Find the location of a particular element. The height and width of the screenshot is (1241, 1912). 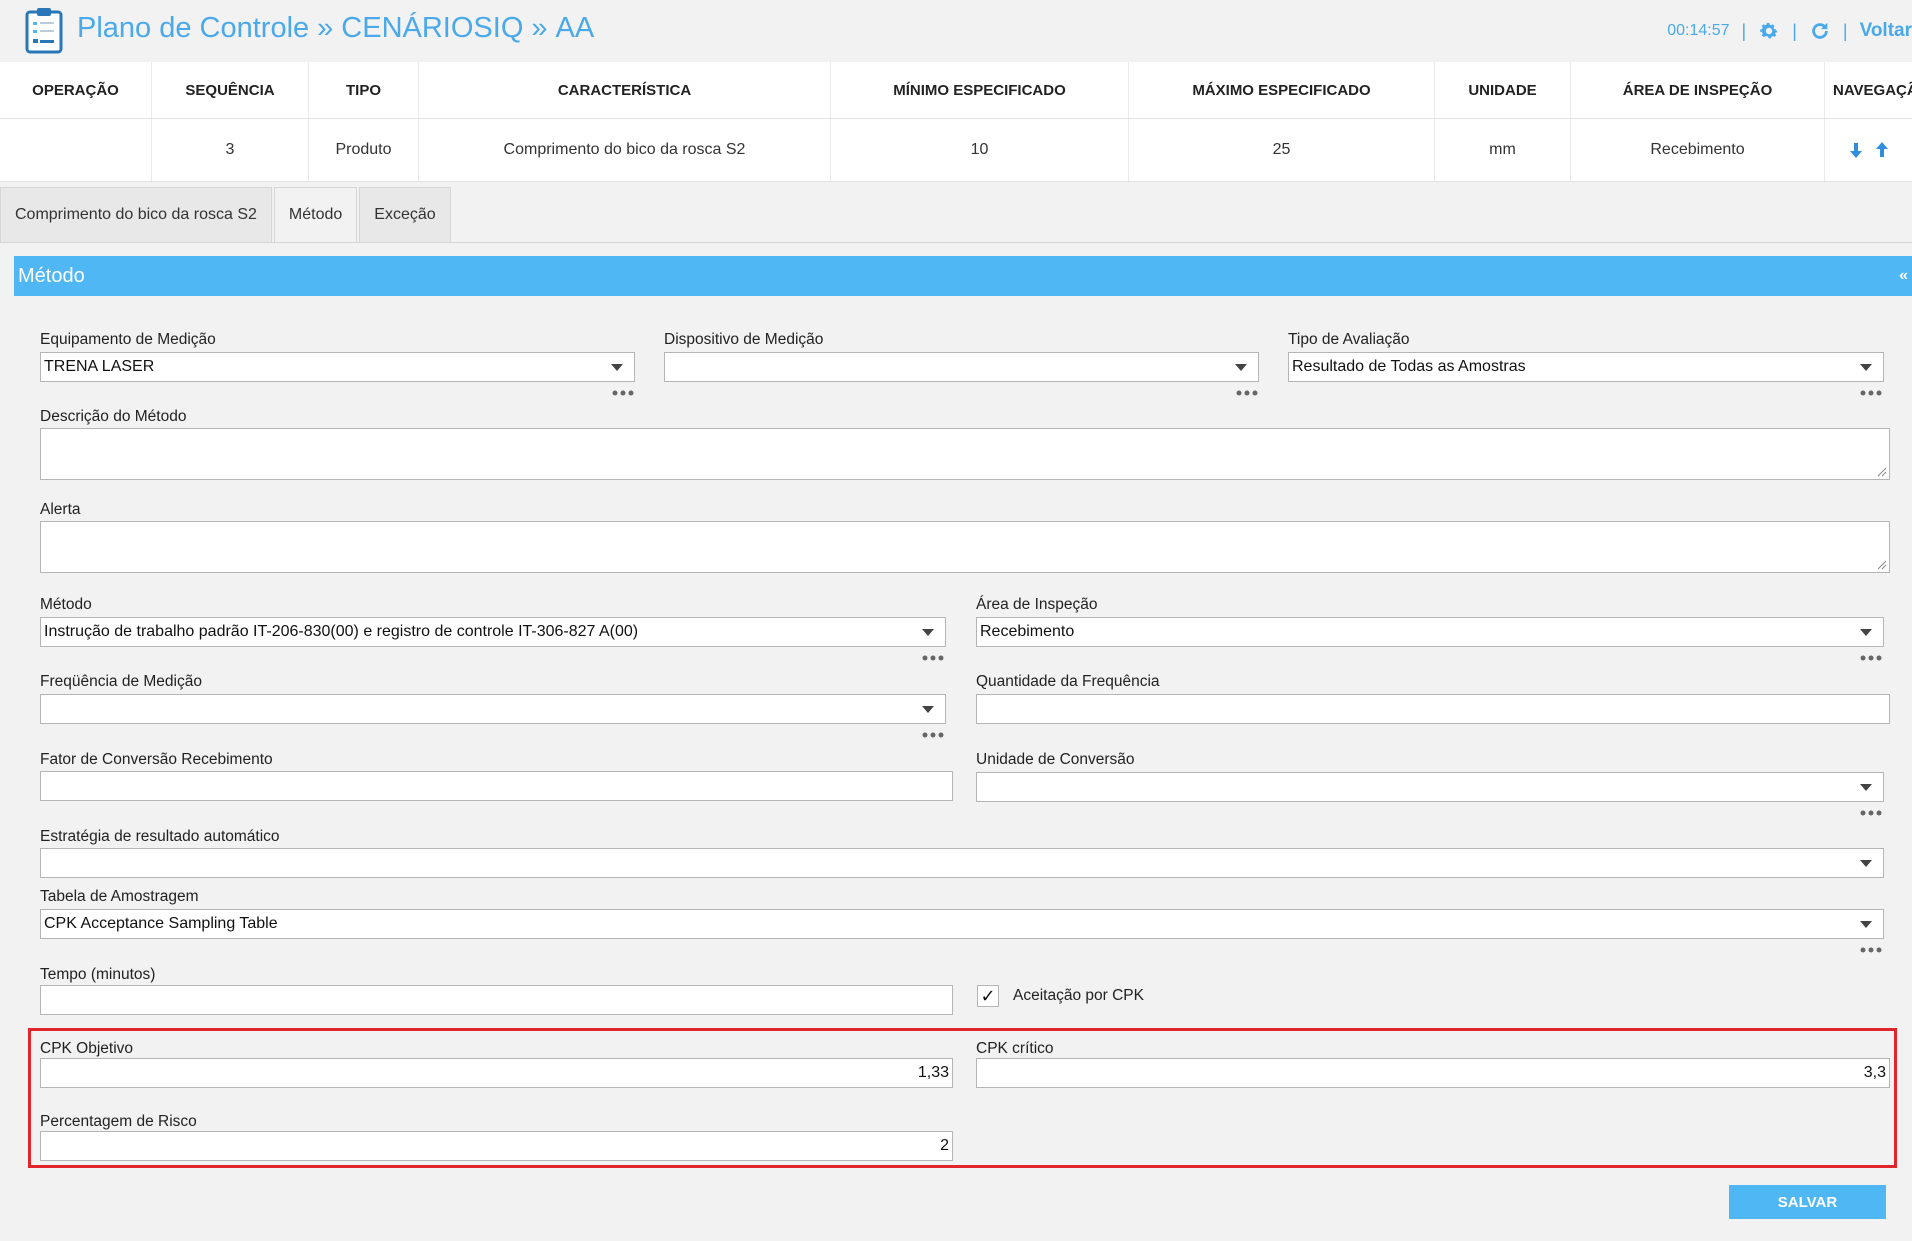

panel-title: Método is located at coordinates (51, 275).